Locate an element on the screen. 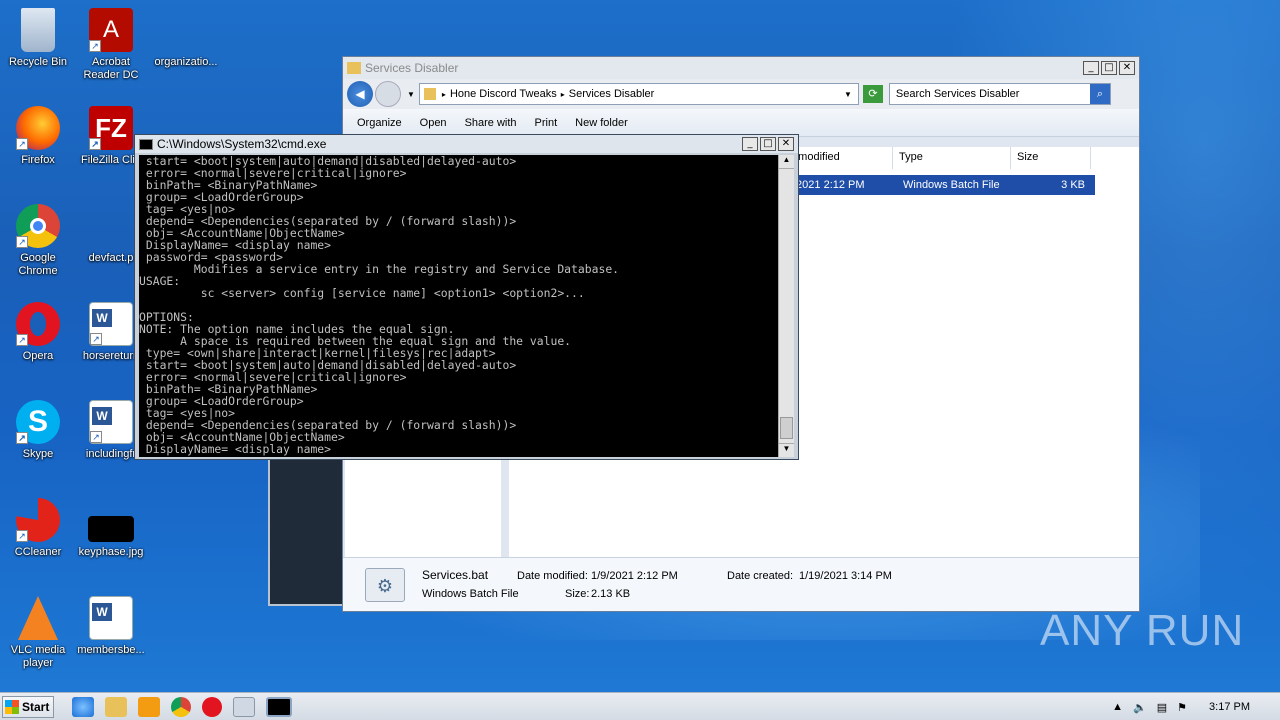 This screenshot has height=720, width=1280. search-input: Search Services Disabler ⌕ is located at coordinates (999, 94).